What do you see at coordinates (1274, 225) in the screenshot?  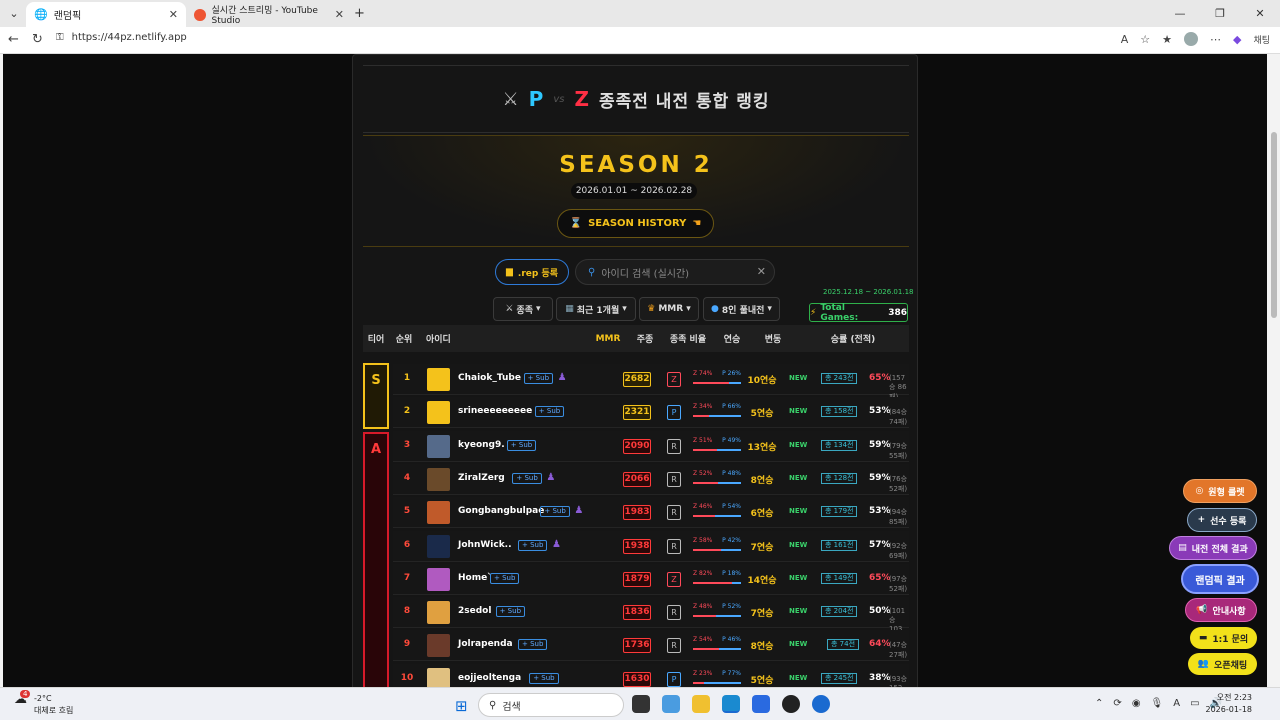 I see `scroll-thumb` at bounding box center [1274, 225].